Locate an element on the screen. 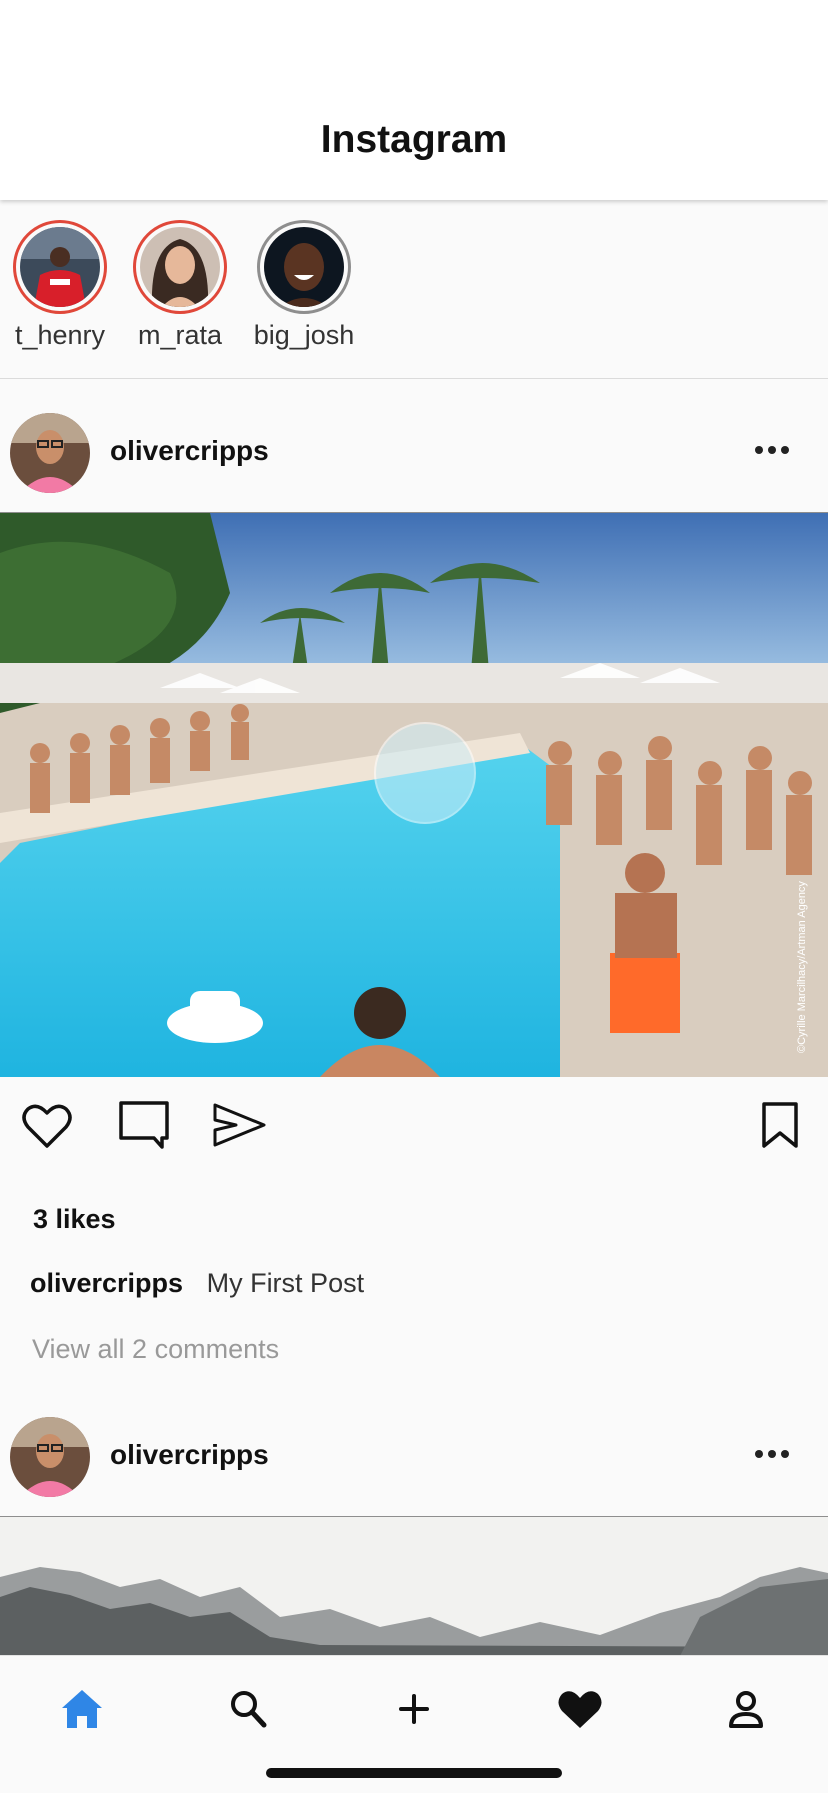  stories-row: t_henry m_rata big_josh is located at coordinates (414, 289).